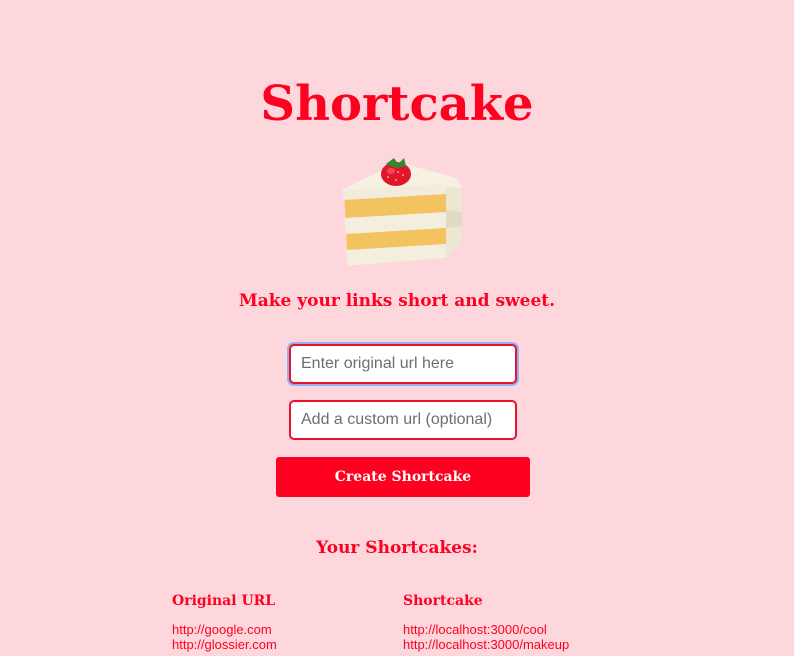 The image size is (794, 656). What do you see at coordinates (443, 601) in the screenshot?
I see `shortcake-header: Shortcake` at bounding box center [443, 601].